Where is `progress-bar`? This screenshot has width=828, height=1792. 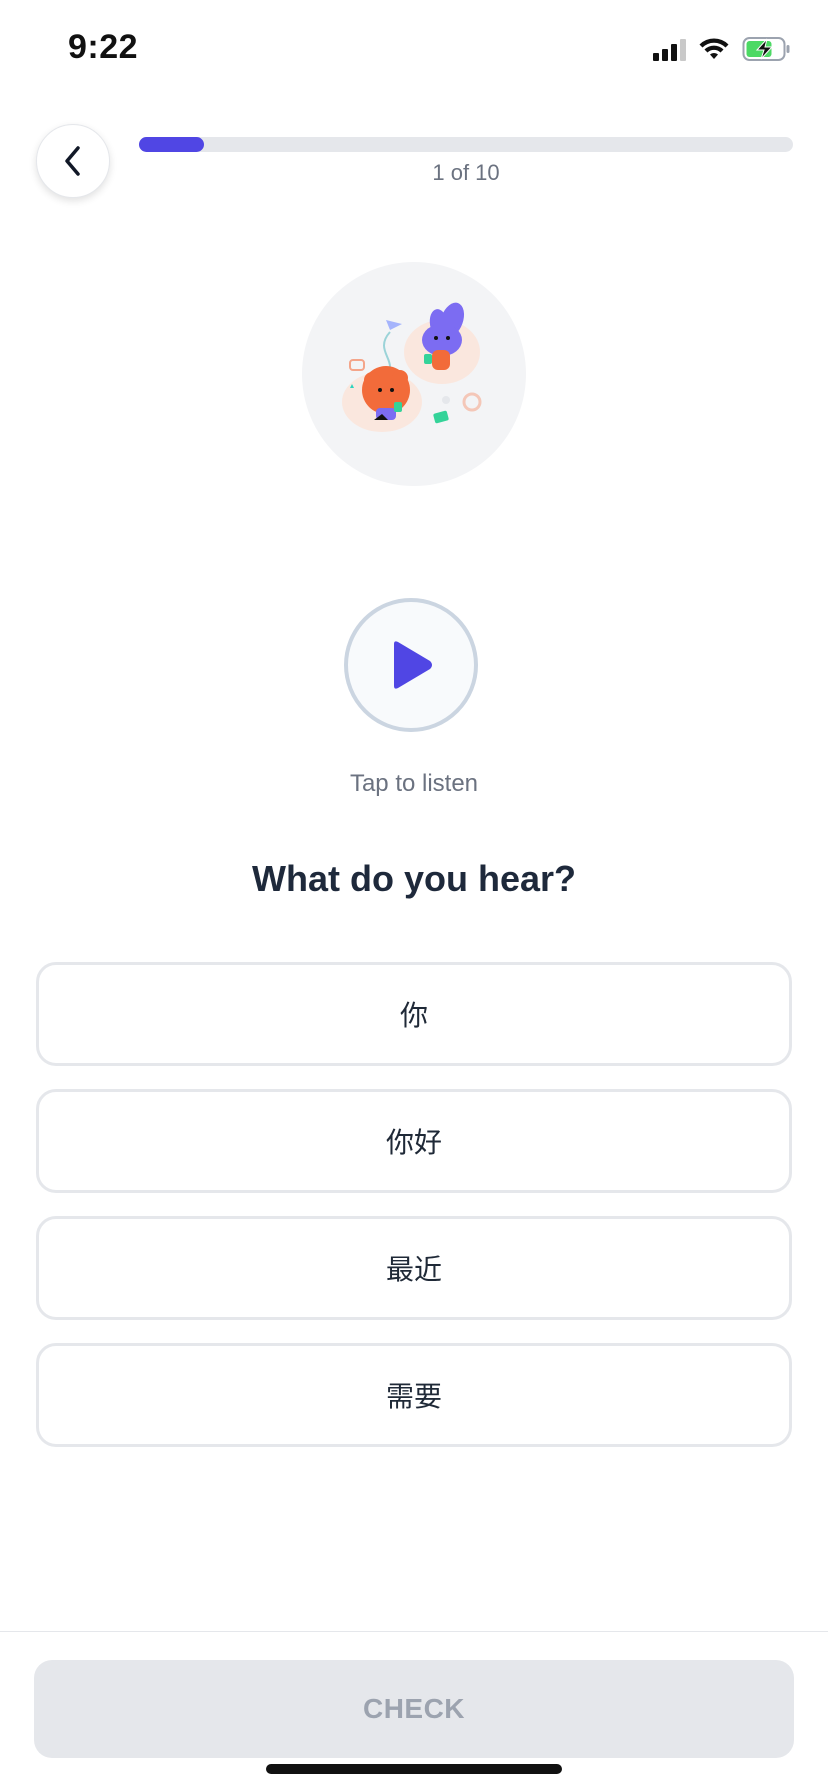
progress-bar is located at coordinates (466, 144).